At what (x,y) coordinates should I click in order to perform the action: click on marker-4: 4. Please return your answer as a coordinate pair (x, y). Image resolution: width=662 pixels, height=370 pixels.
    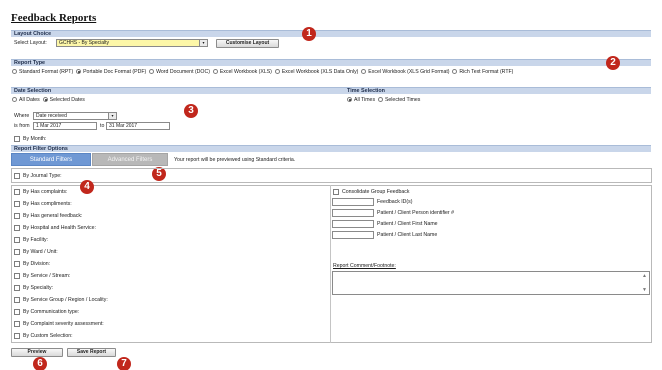
    Looking at the image, I should click on (87, 187).